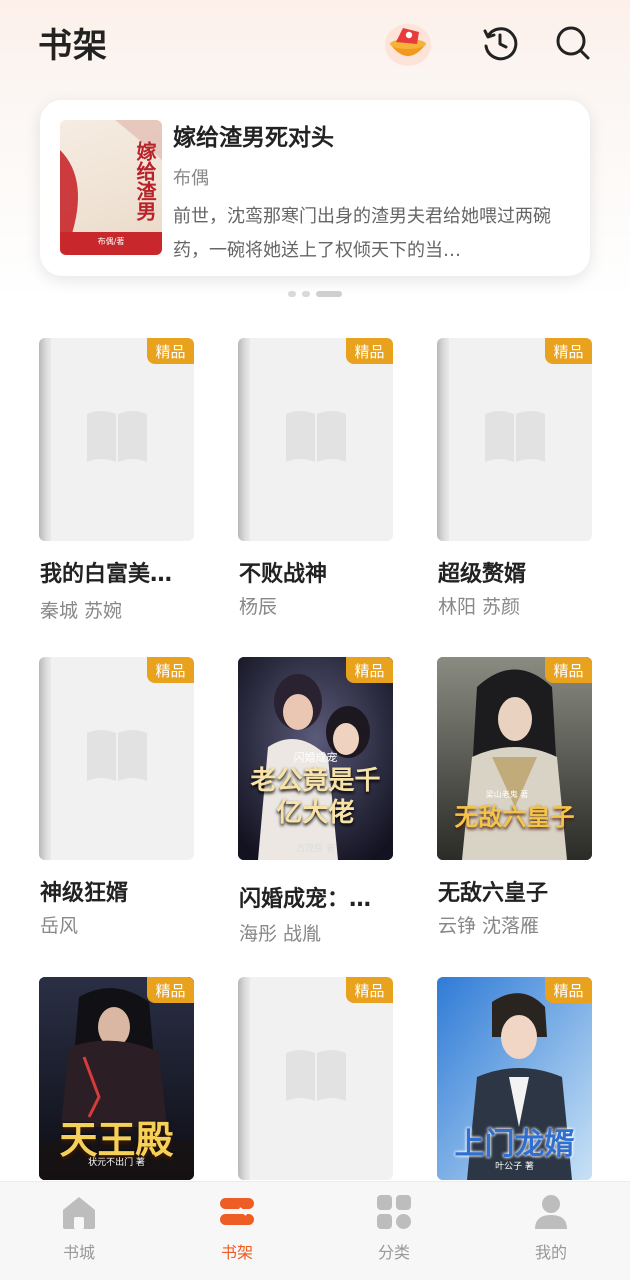  I want to click on featured-book-cover: 嫁给渣男 布偶/著, so click(111, 187).